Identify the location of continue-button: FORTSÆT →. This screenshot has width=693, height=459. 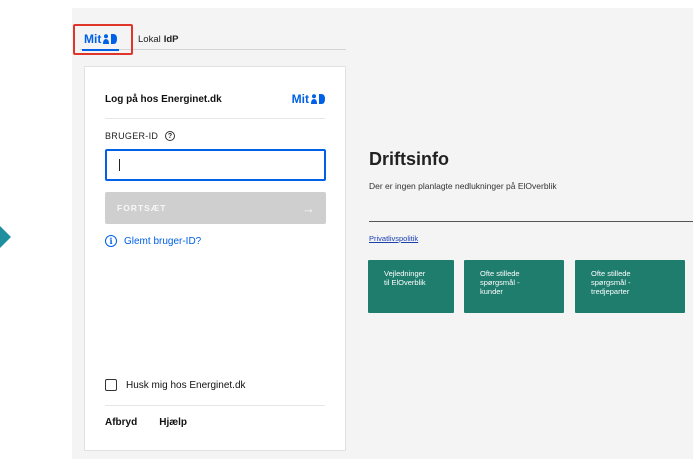
(215, 208).